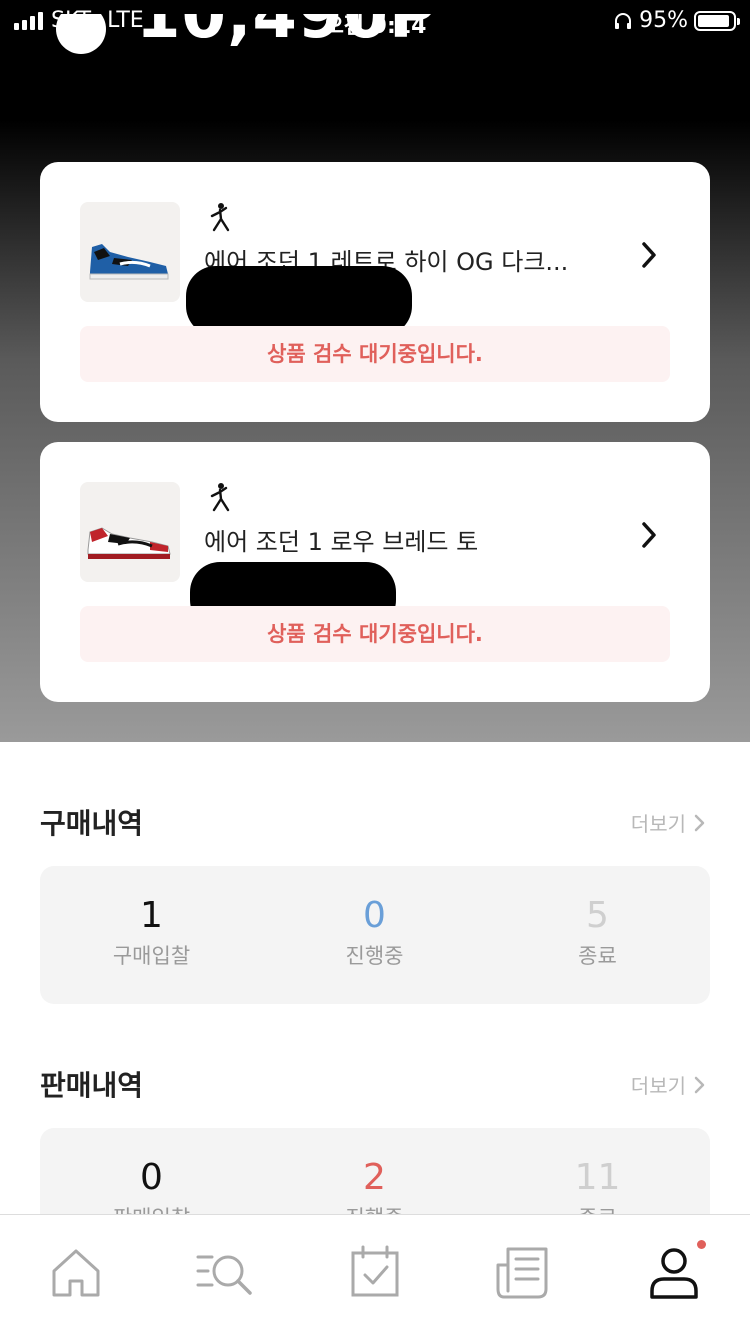  Describe the element at coordinates (597, 1177) in the screenshot. I see `stat-value: 11` at that location.